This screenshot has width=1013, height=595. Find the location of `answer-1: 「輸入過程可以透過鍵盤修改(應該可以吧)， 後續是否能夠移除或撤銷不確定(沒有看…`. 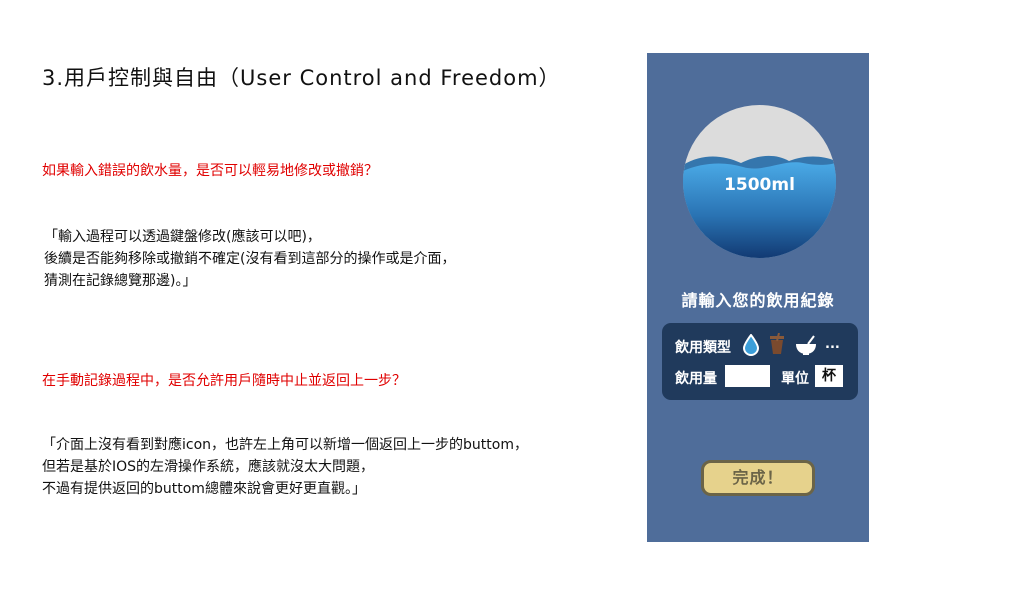

answer-1: 「輸入過程可以透過鍵盤修改(應該可以吧)， 後續是否能夠移除或撤銷不確定(沒有看… is located at coordinates (249, 259).